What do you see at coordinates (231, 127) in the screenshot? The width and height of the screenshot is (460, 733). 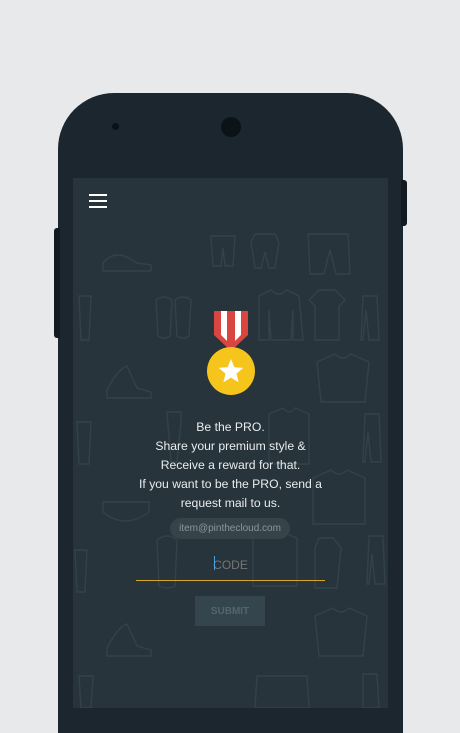 I see `front-camera` at bounding box center [231, 127].